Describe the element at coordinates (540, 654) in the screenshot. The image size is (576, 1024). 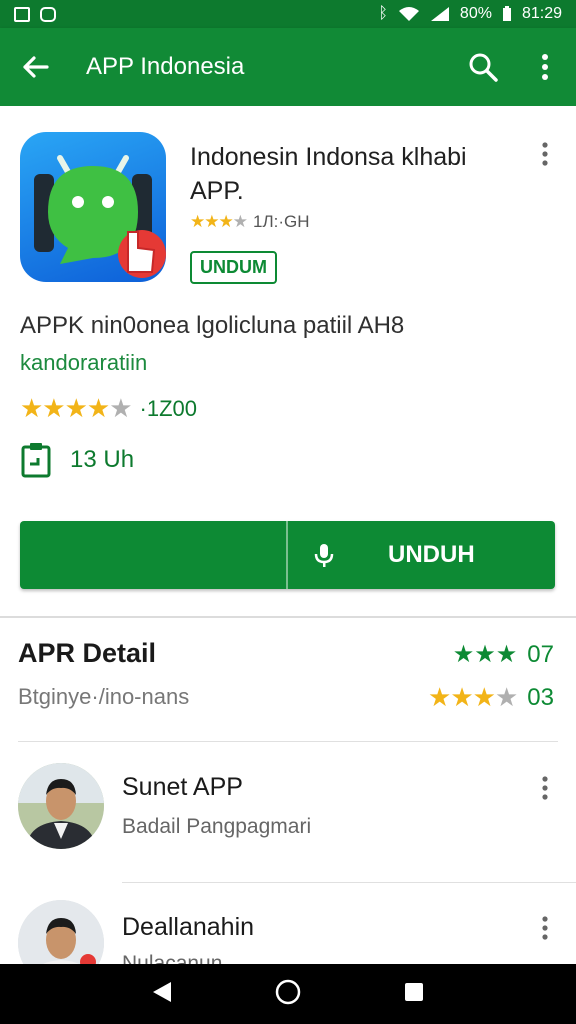
I see `details-rating-1-value: 07` at that location.